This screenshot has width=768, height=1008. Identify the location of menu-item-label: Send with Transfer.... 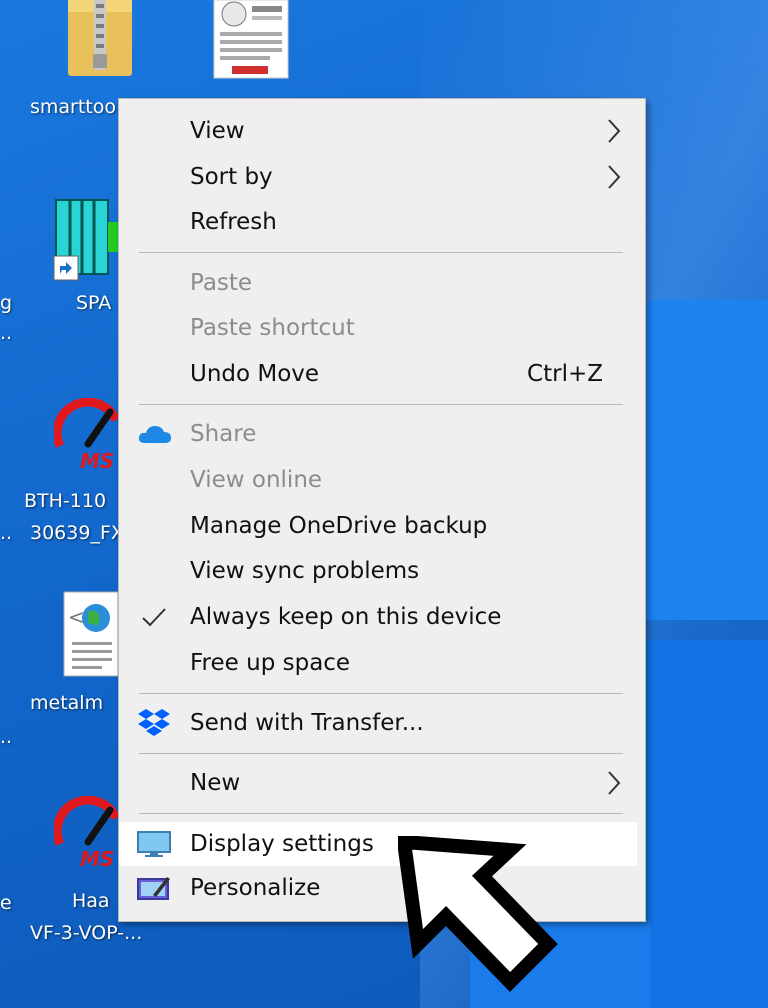
(307, 723).